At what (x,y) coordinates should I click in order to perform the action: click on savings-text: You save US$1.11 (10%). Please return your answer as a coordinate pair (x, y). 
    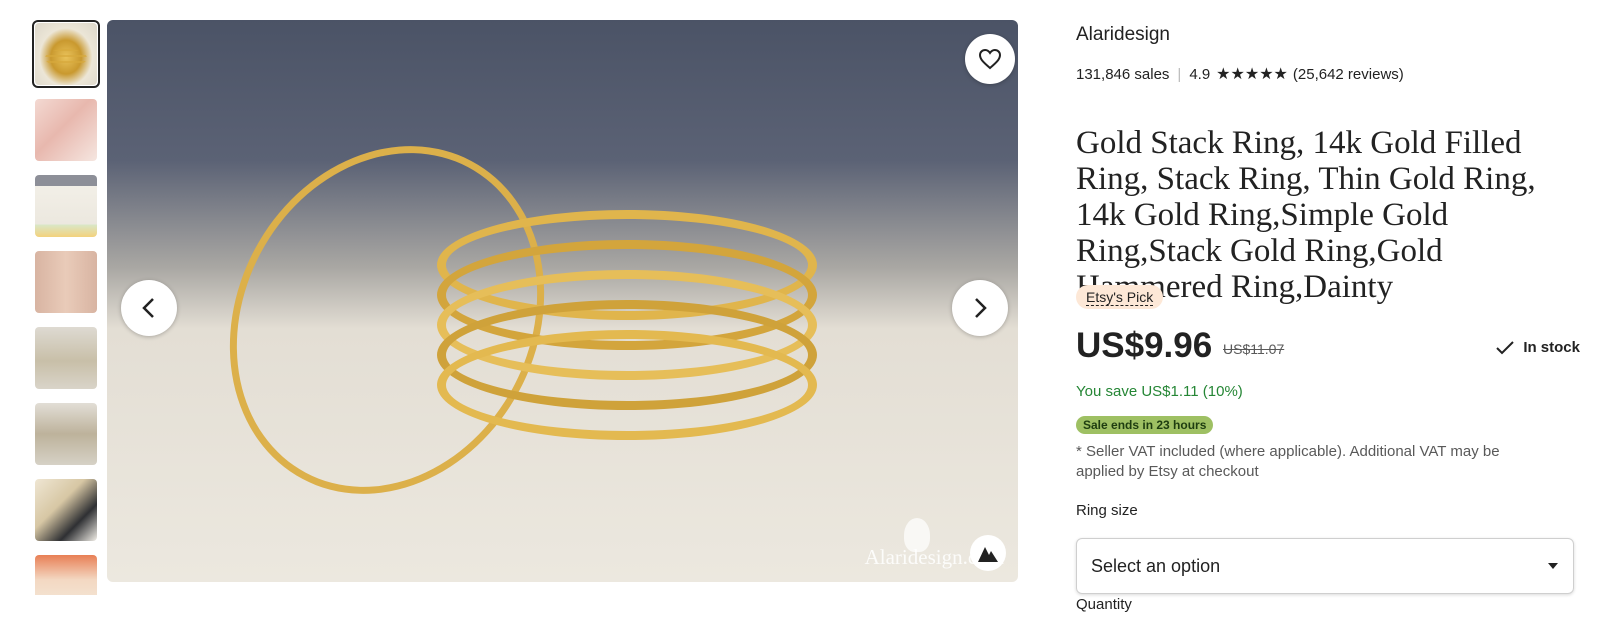
    Looking at the image, I should click on (1159, 391).